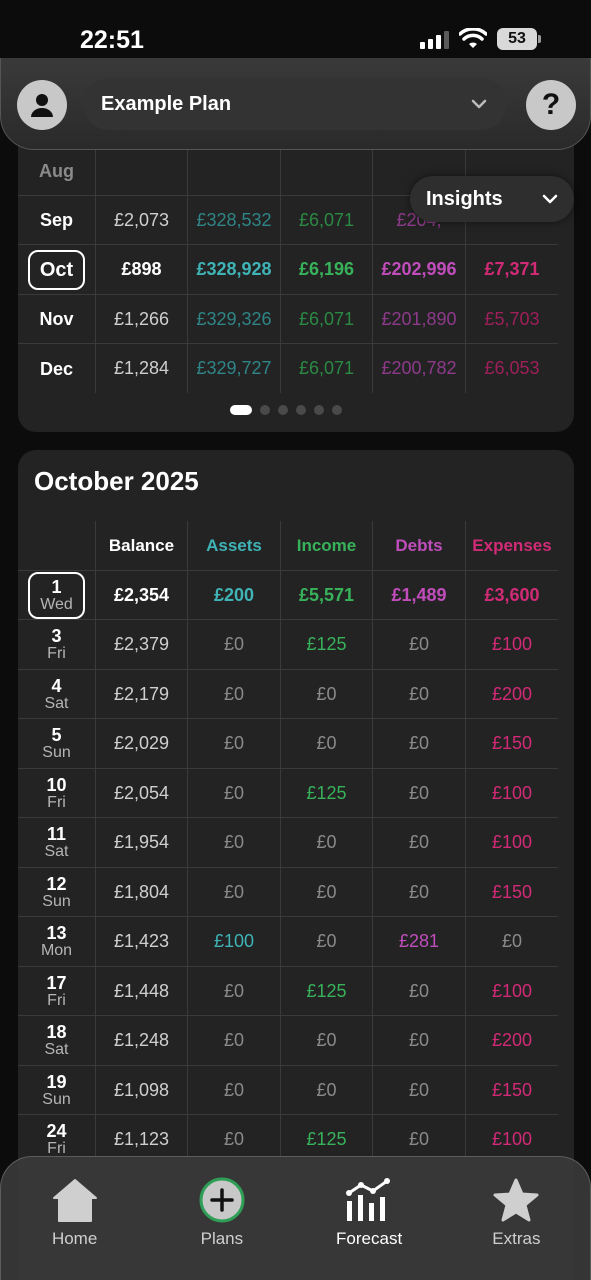 The height and width of the screenshot is (1280, 591). What do you see at coordinates (74, 1238) in the screenshot?
I see `nav-home-label: Home` at bounding box center [74, 1238].